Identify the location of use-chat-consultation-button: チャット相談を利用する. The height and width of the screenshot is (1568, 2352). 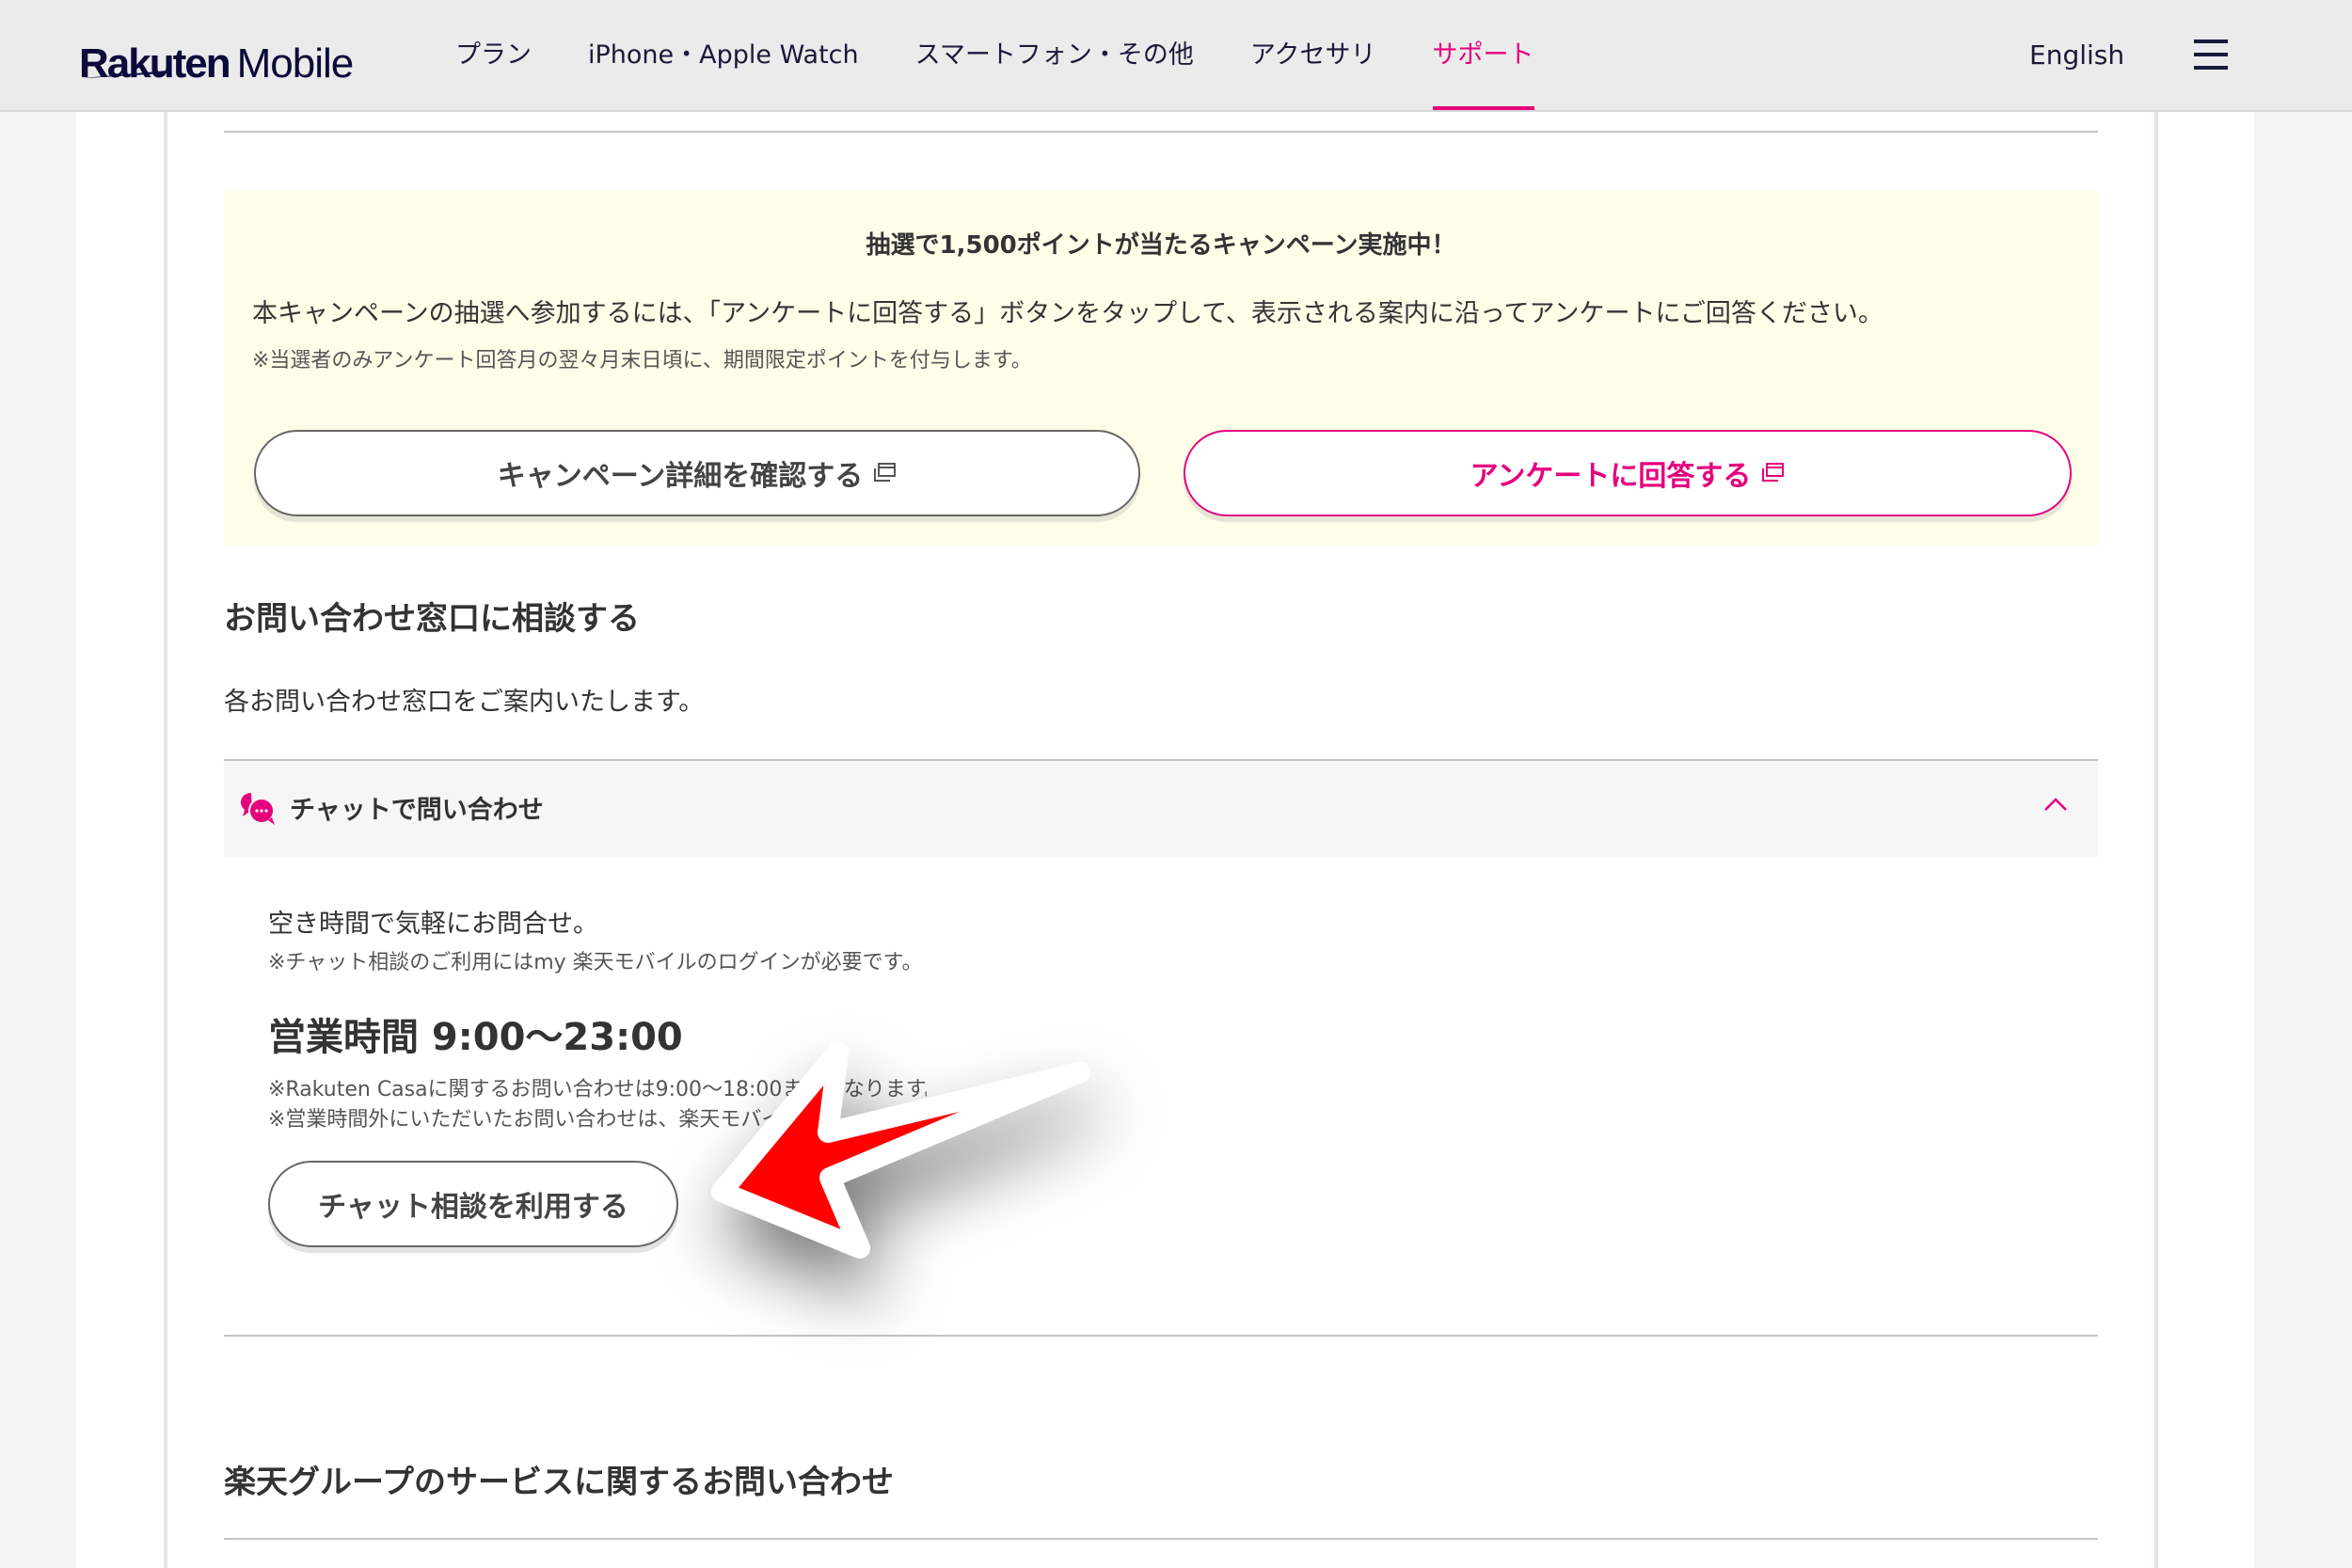
(473, 1204).